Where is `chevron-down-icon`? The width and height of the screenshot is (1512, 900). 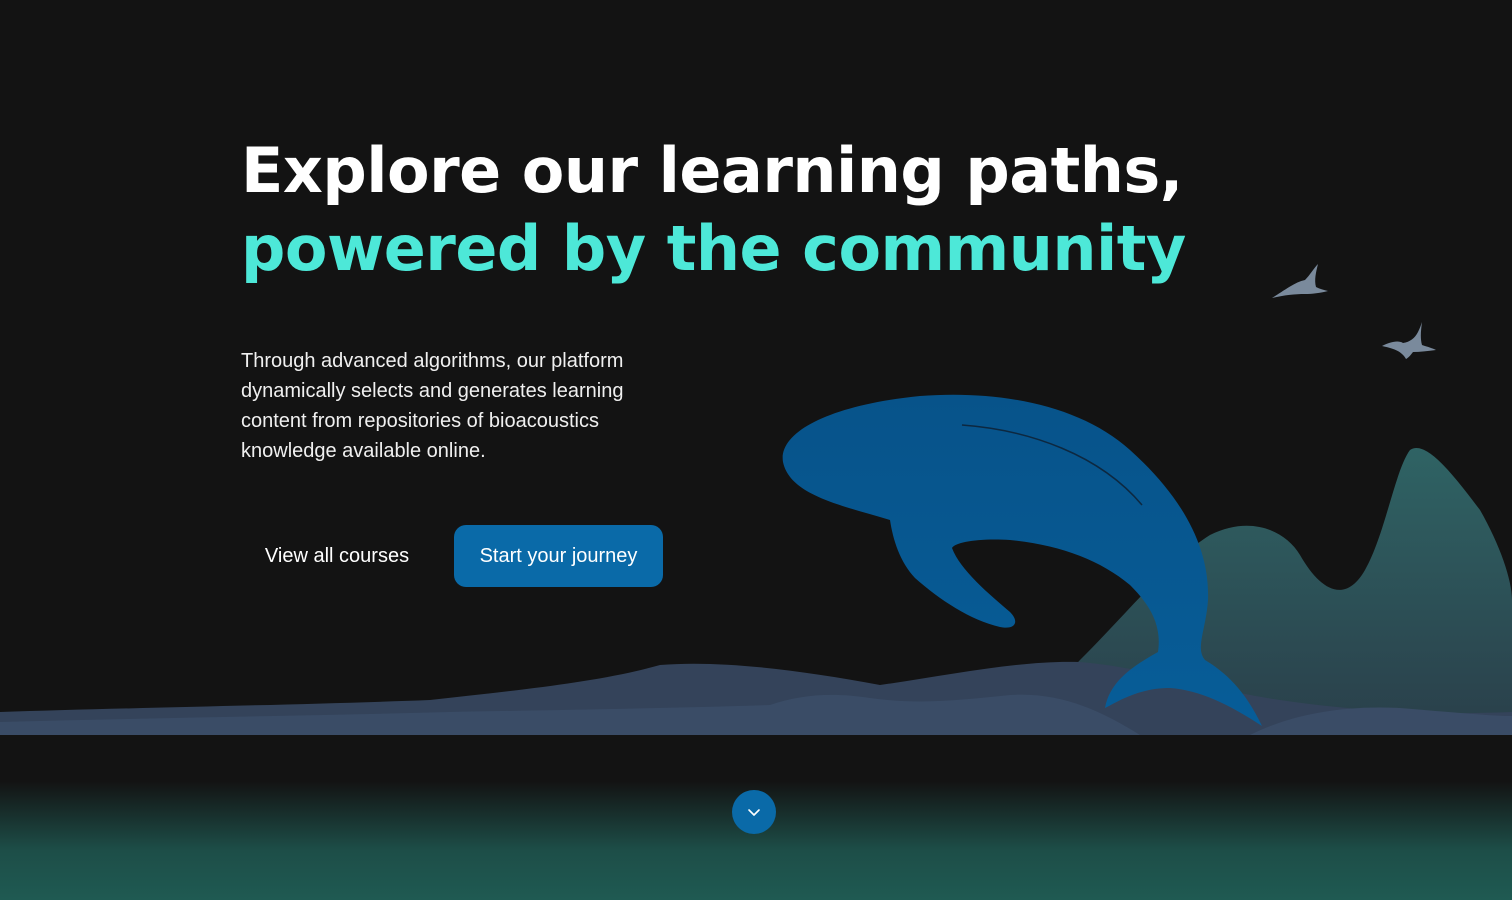
chevron-down-icon is located at coordinates (754, 812).